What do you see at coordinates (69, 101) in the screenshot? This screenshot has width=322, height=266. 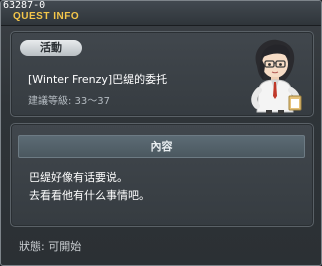 I see `quest-level-requirement: 建議等級: 33～37` at bounding box center [69, 101].